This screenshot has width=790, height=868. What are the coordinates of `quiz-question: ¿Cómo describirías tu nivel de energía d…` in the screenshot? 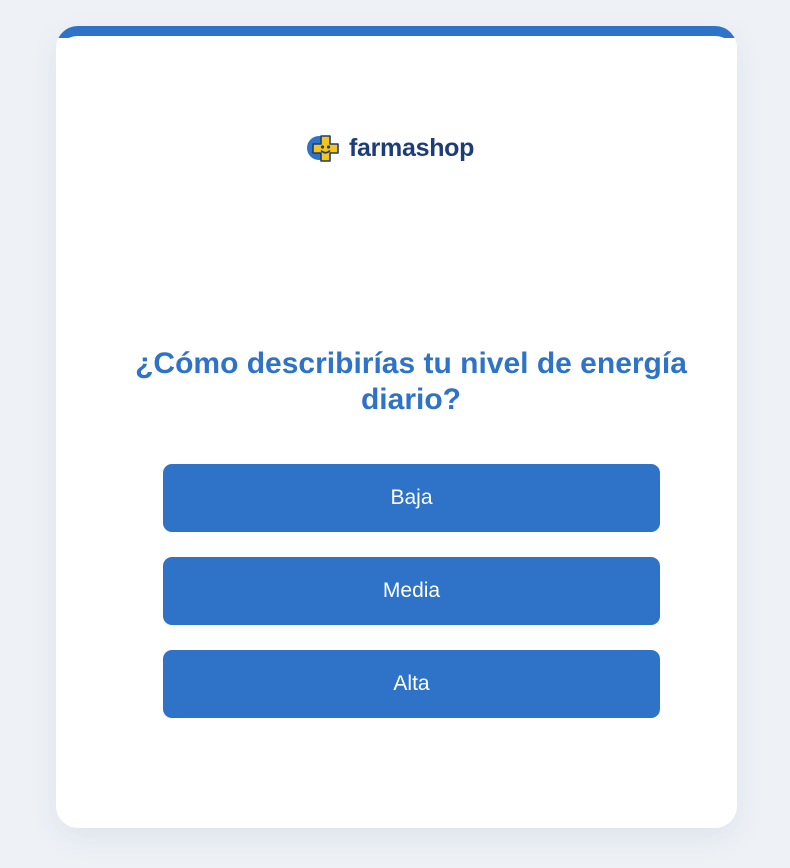 It's located at (411, 381).